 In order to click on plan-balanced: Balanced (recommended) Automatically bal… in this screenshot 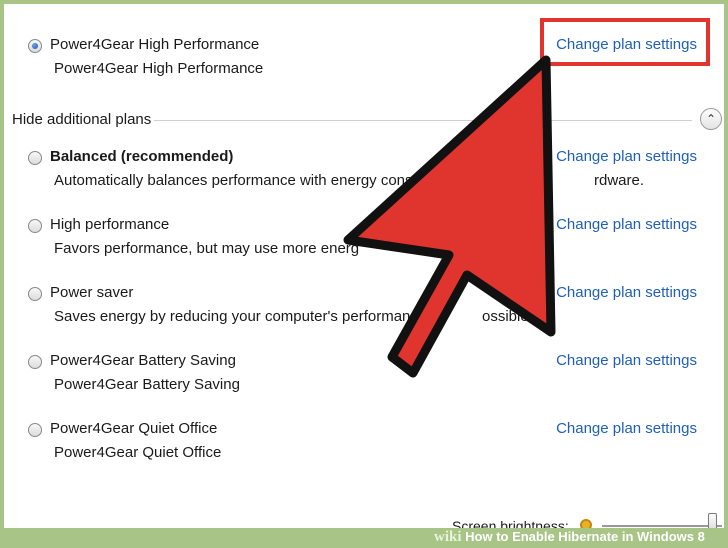, I will do `click(373, 173)`.